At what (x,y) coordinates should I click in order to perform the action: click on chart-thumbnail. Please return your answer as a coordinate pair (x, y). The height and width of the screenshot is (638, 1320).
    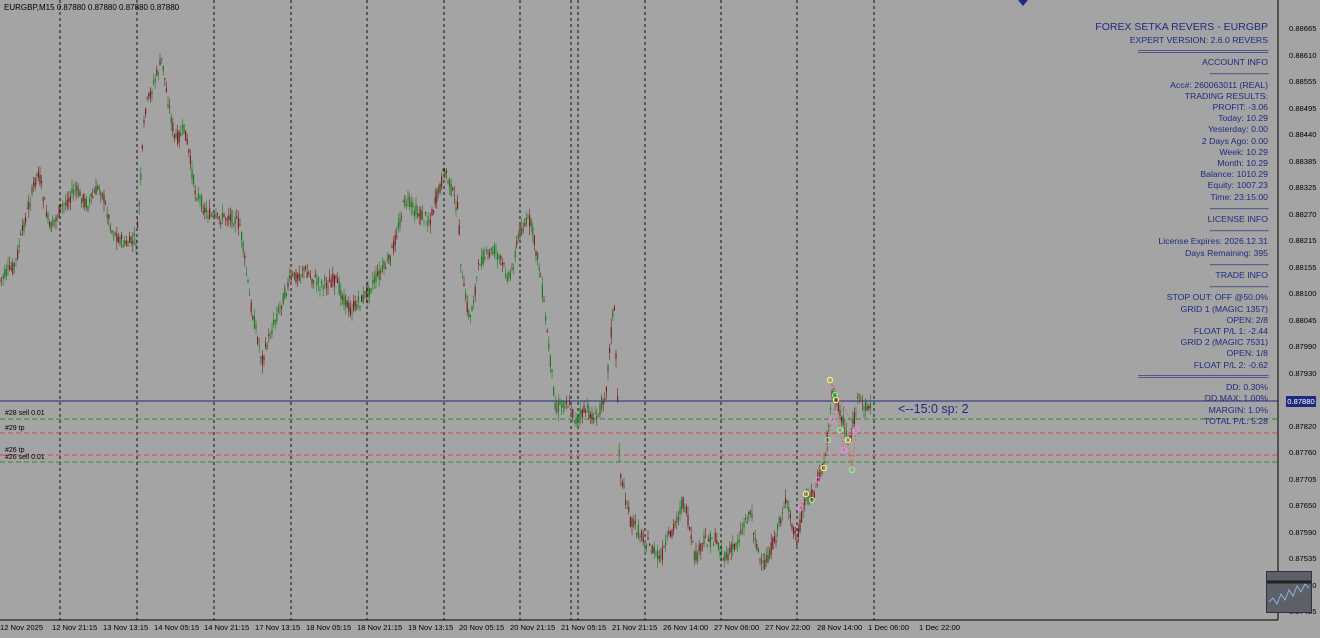
    Looking at the image, I should click on (1289, 592).